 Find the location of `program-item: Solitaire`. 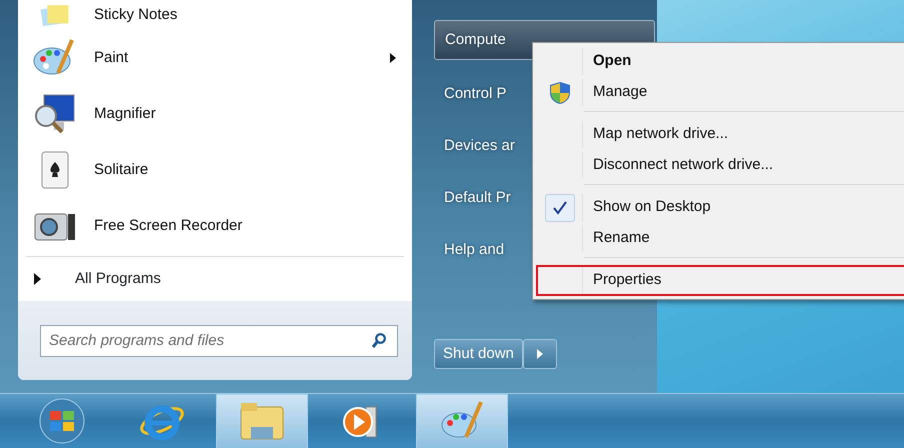

program-item: Solitaire is located at coordinates (215, 170).